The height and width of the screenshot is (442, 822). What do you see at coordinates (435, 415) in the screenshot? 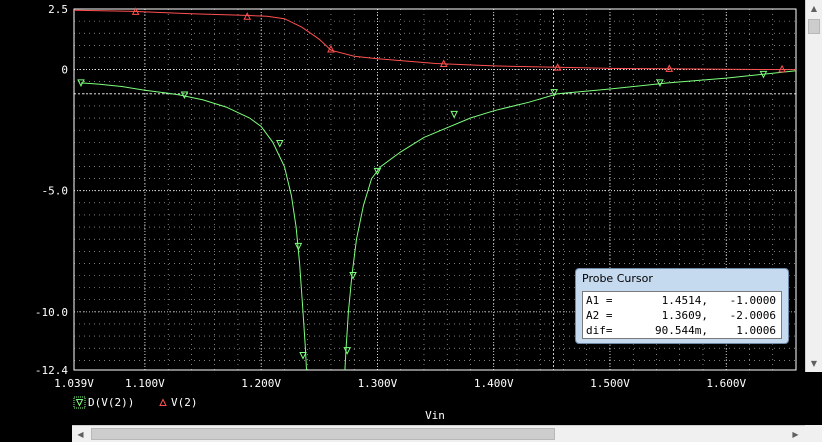
I see `x-axis-title: Vin` at bounding box center [435, 415].